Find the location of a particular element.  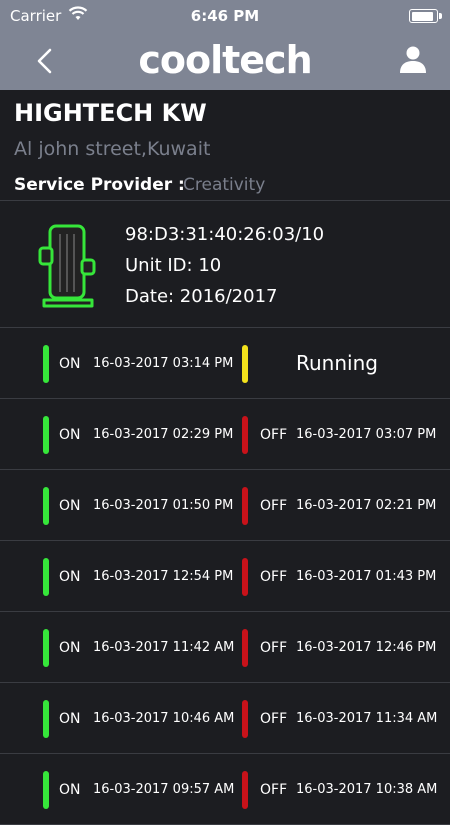

log-row-running: ON 16-03-2017 03:14 PM Running is located at coordinates (225, 363).